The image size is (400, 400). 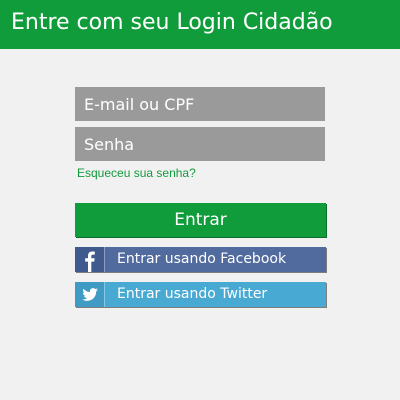 What do you see at coordinates (136, 173) in the screenshot?
I see `forgot-password-link: Esqueceu sua senha?` at bounding box center [136, 173].